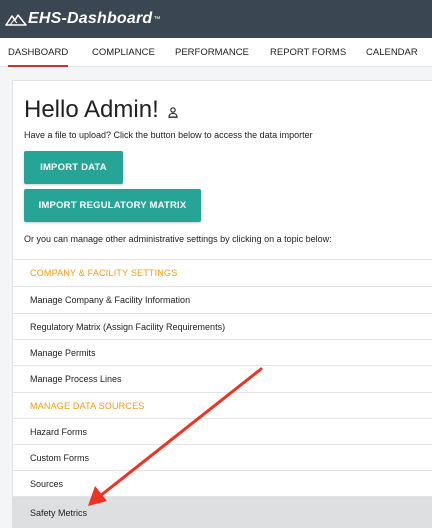 The width and height of the screenshot is (432, 528). I want to click on brand-trademark: ™, so click(157, 19).